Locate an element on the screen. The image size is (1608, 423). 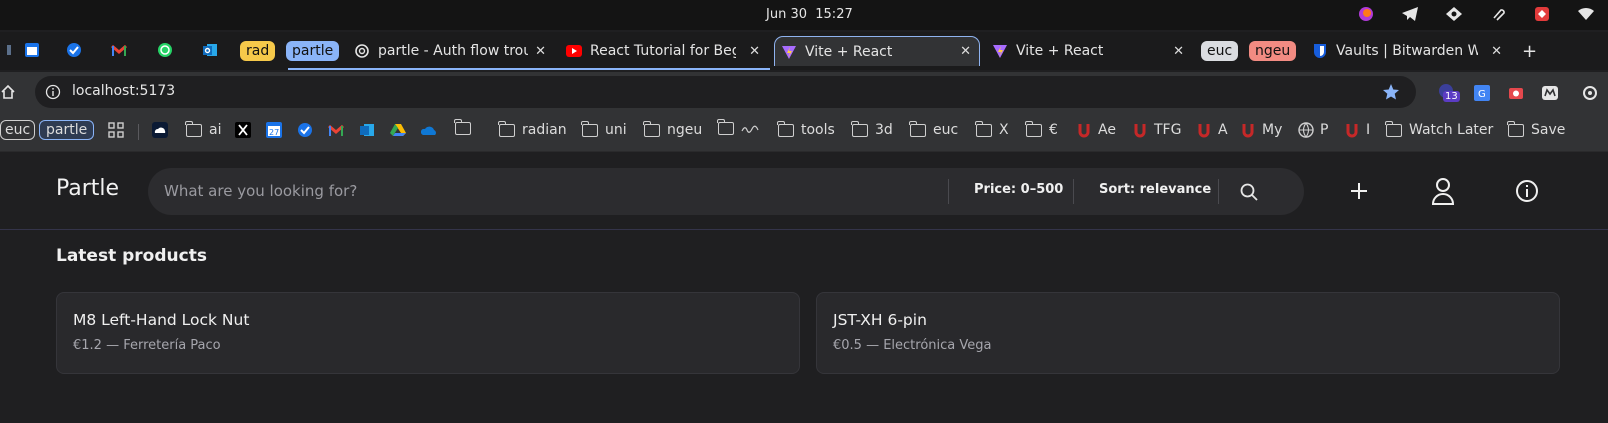
bookmark-folder-watch-later: Watch Later is located at coordinates (1439, 129).